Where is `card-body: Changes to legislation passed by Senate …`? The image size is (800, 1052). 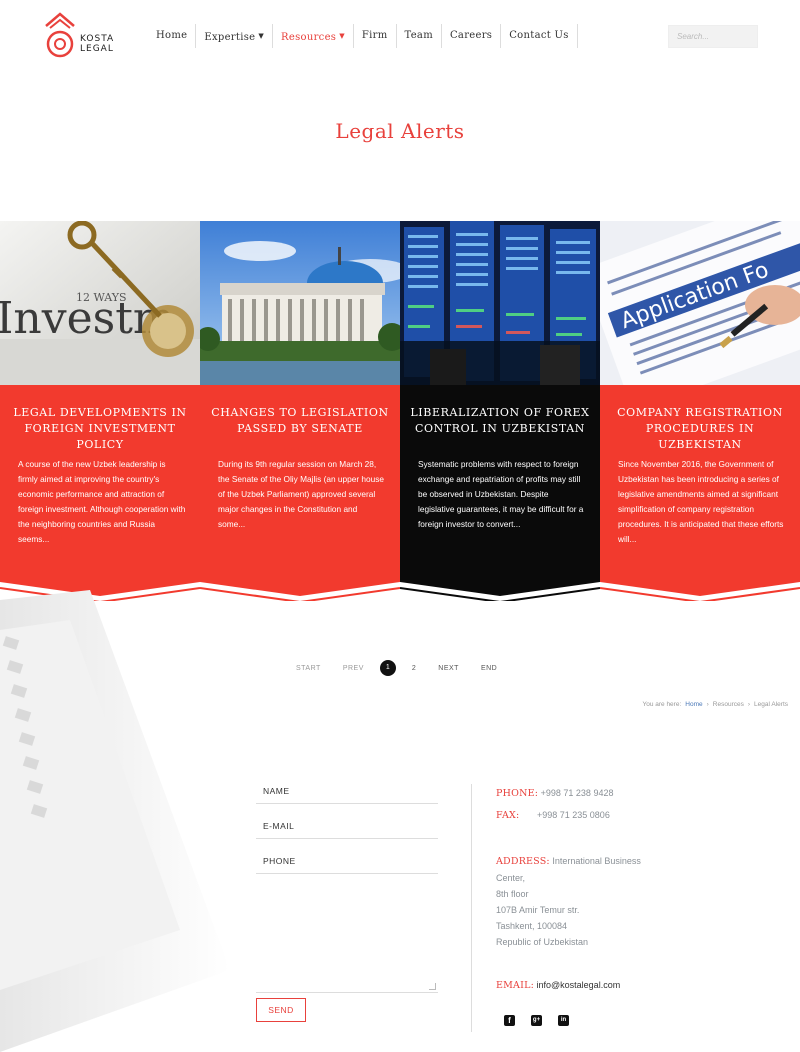
card-body: Changes to legislation passed by Senate … is located at coordinates (300, 493).